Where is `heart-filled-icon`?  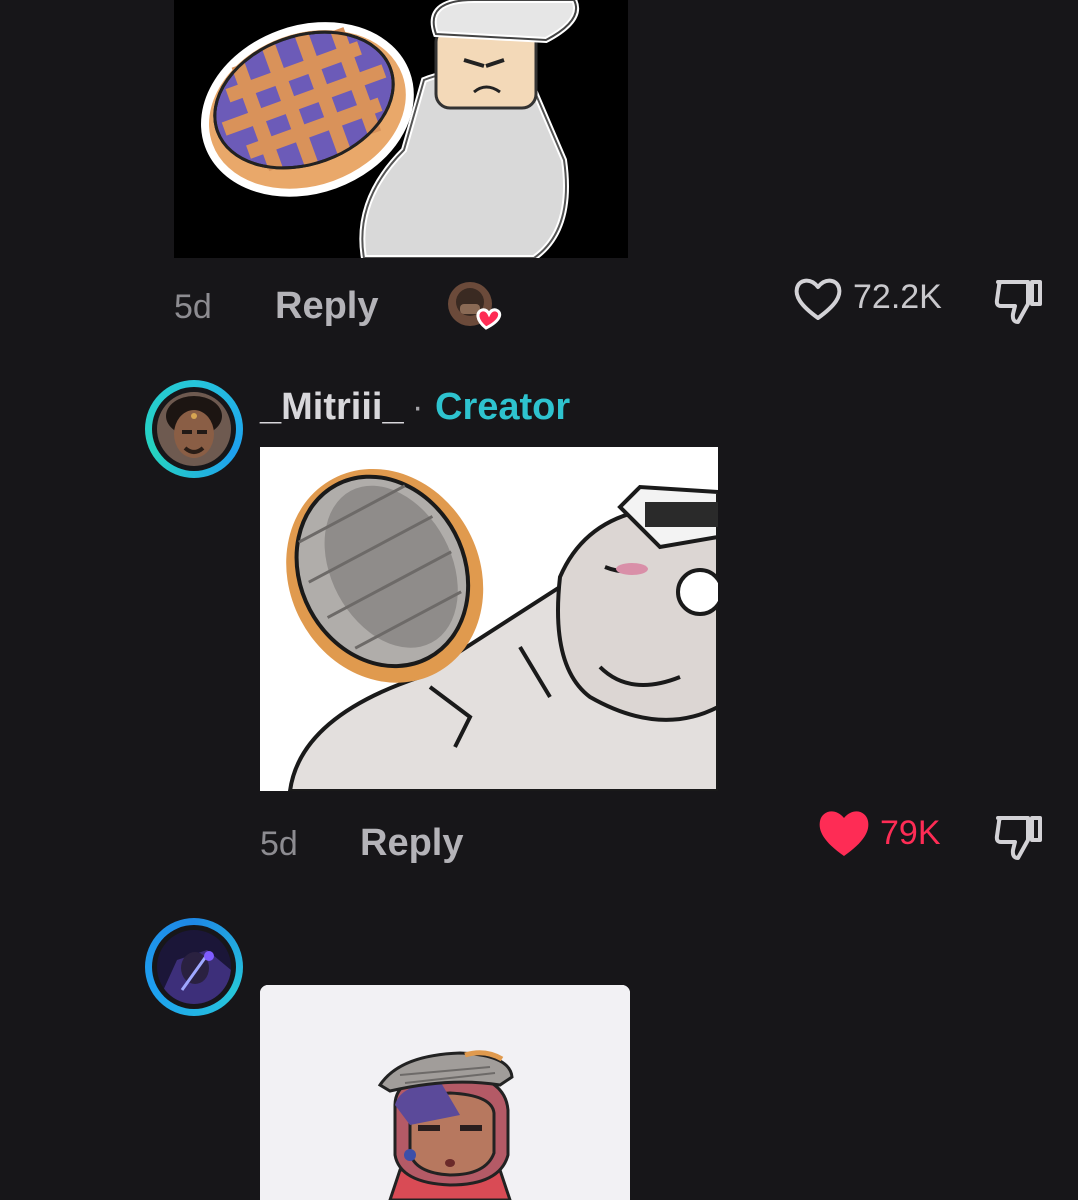
heart-filled-icon is located at coordinates (844, 833).